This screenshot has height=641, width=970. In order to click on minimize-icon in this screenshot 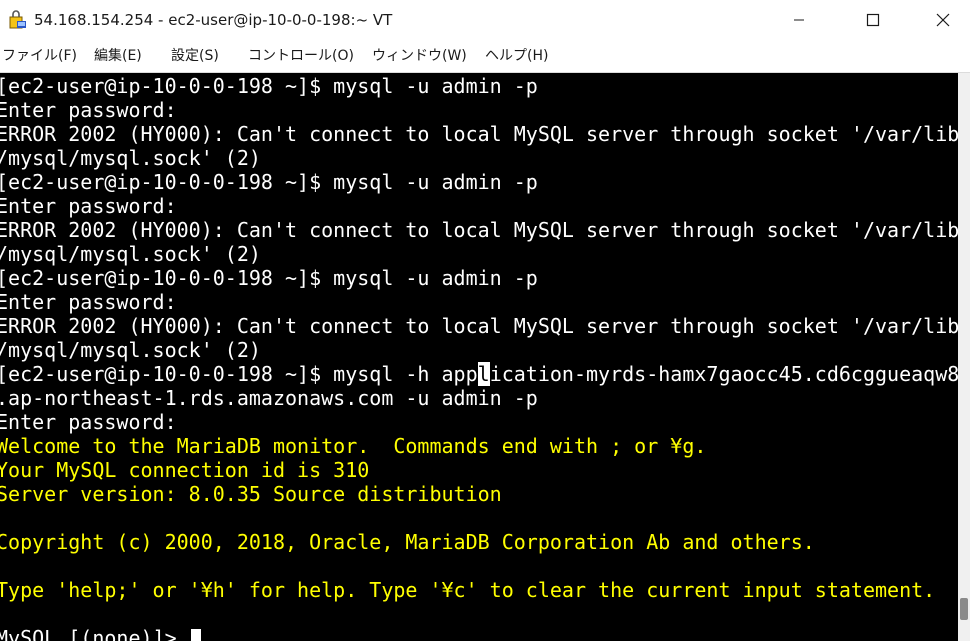, I will do `click(799, 20)`.